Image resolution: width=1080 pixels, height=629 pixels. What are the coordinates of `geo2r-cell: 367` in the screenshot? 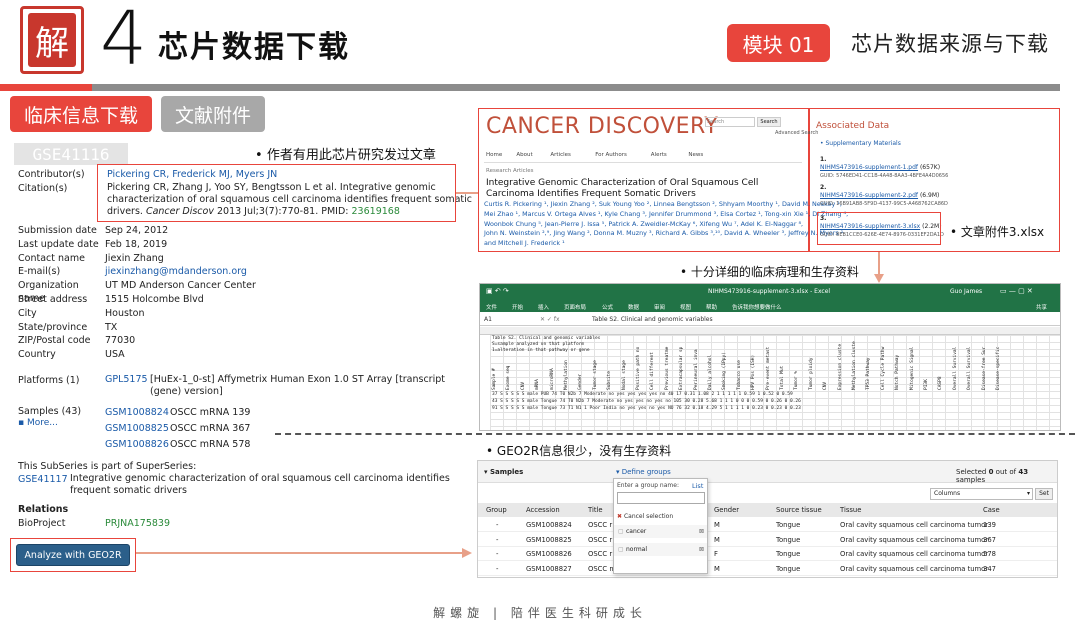 It's located at (989, 539).